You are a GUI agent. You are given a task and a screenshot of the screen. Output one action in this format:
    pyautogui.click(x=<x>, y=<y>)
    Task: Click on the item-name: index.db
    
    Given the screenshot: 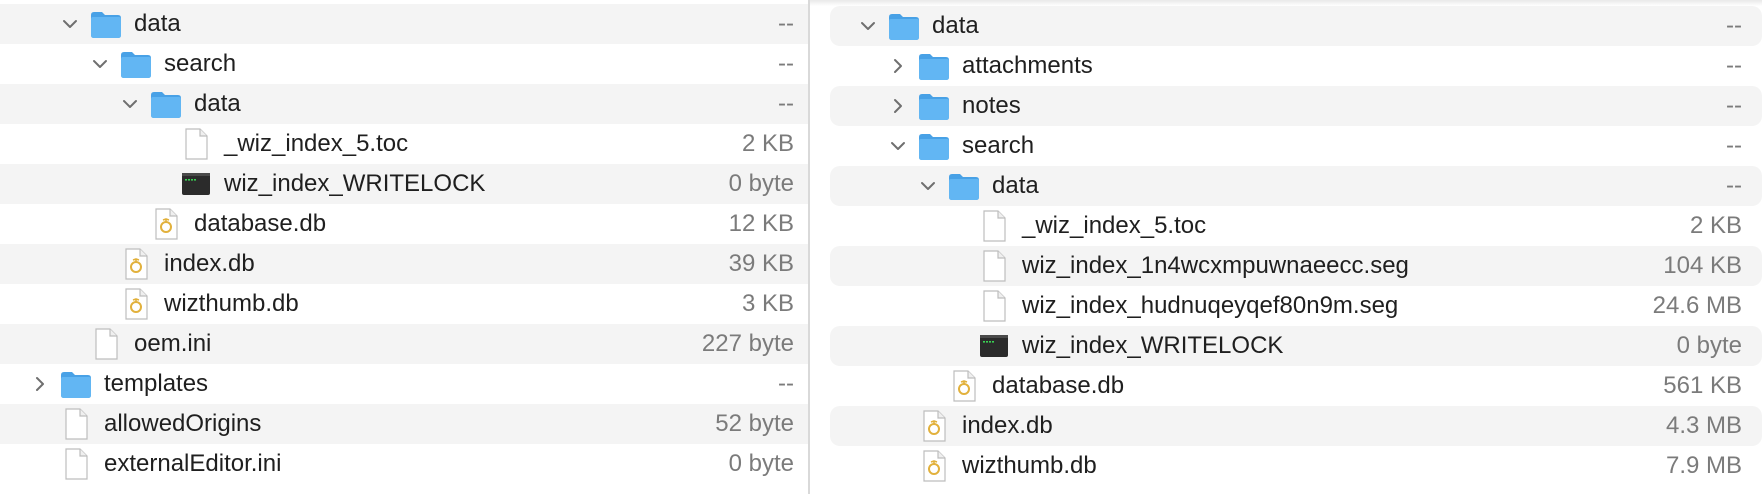 What is the action you would take?
    pyautogui.click(x=209, y=263)
    